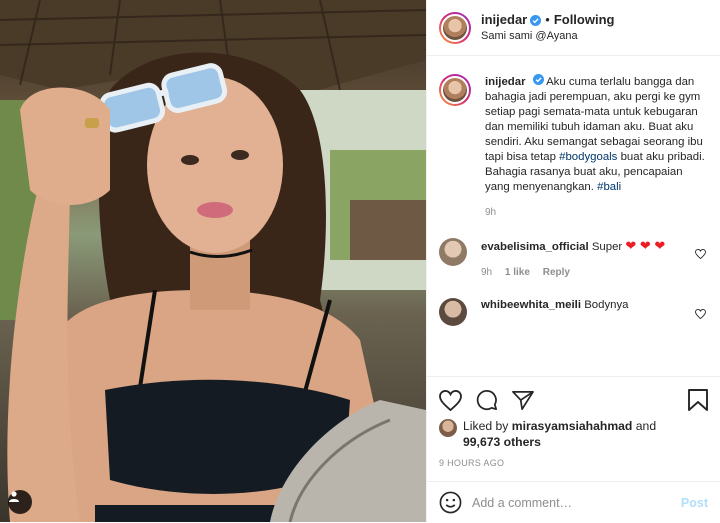 The image size is (720, 523). What do you see at coordinates (584, 20) in the screenshot?
I see `following-button: Following` at bounding box center [584, 20].